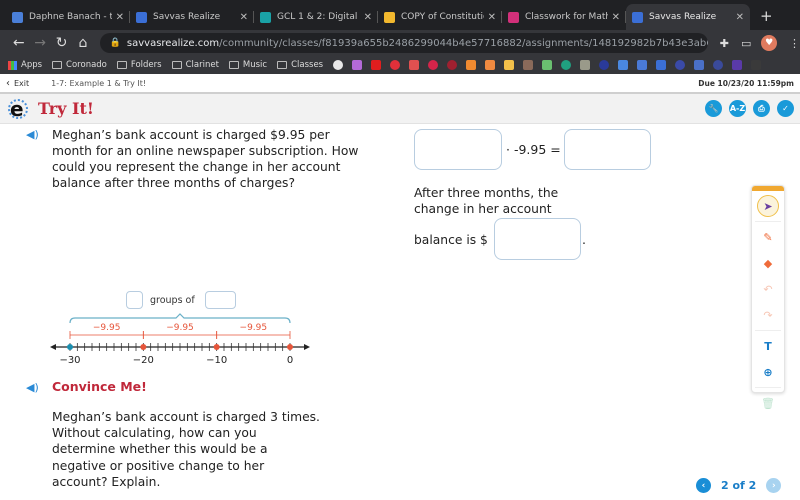 This screenshot has height=500, width=800. I want to click on redo-tool: ↷, so click(768, 315).